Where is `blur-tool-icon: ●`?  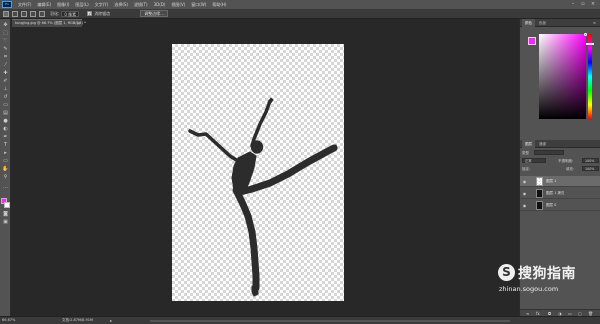 blur-tool-icon: ● is located at coordinates (5, 121).